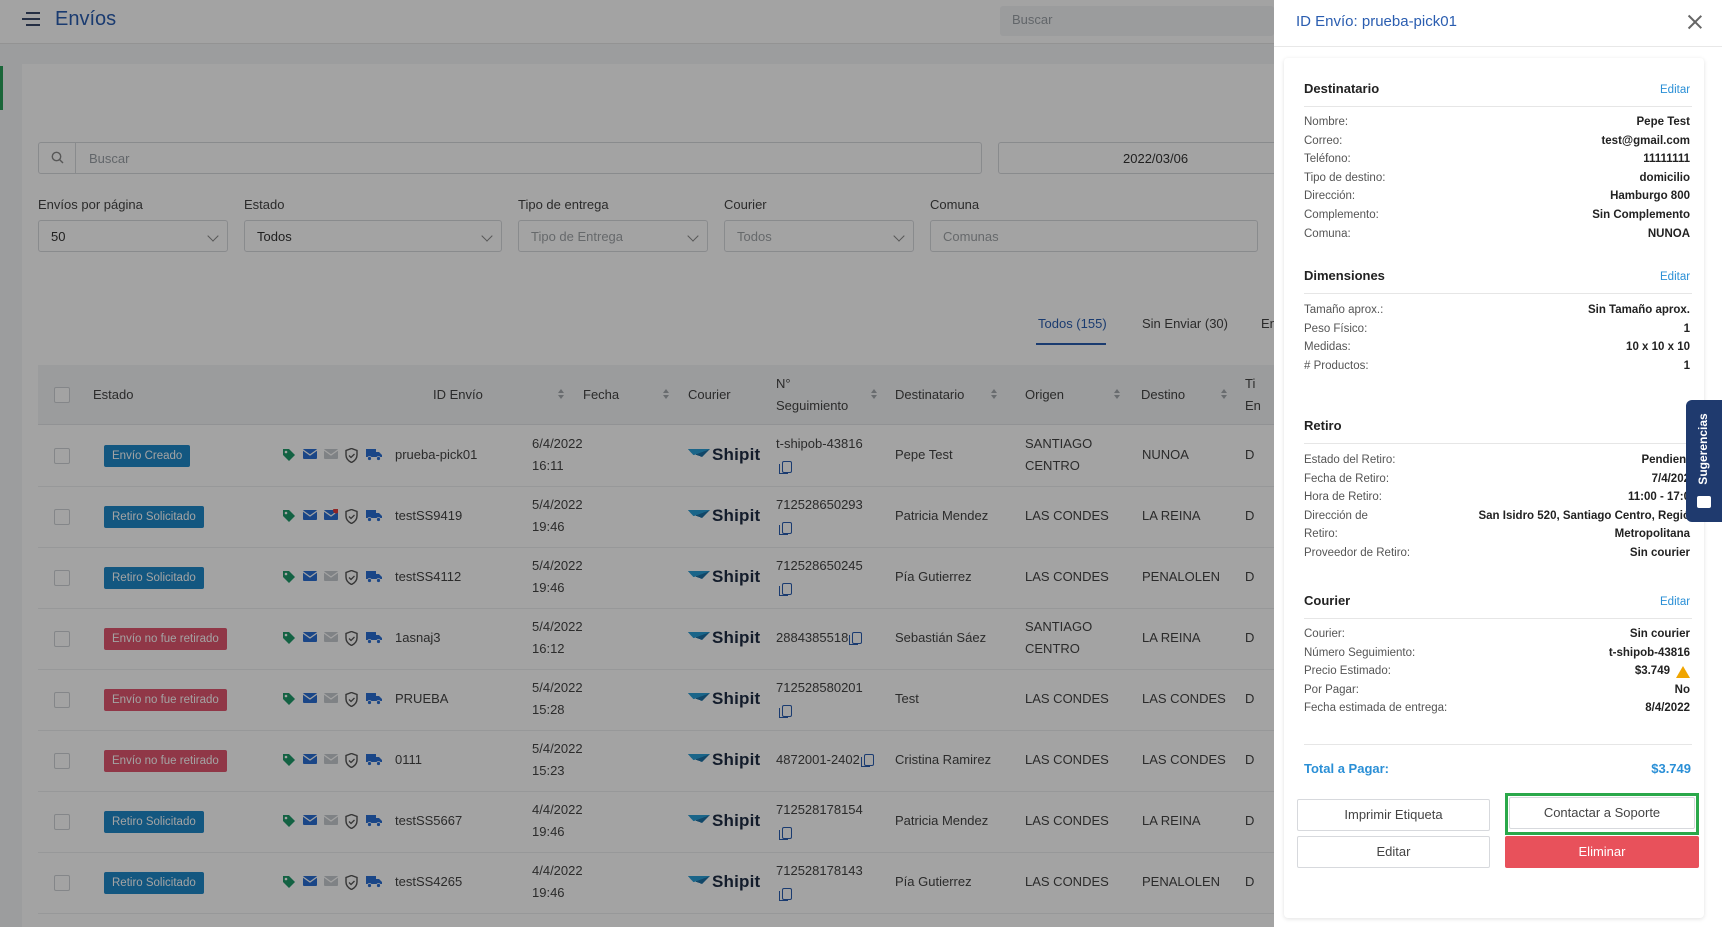  What do you see at coordinates (1695, 22) in the screenshot?
I see `close-icon` at bounding box center [1695, 22].